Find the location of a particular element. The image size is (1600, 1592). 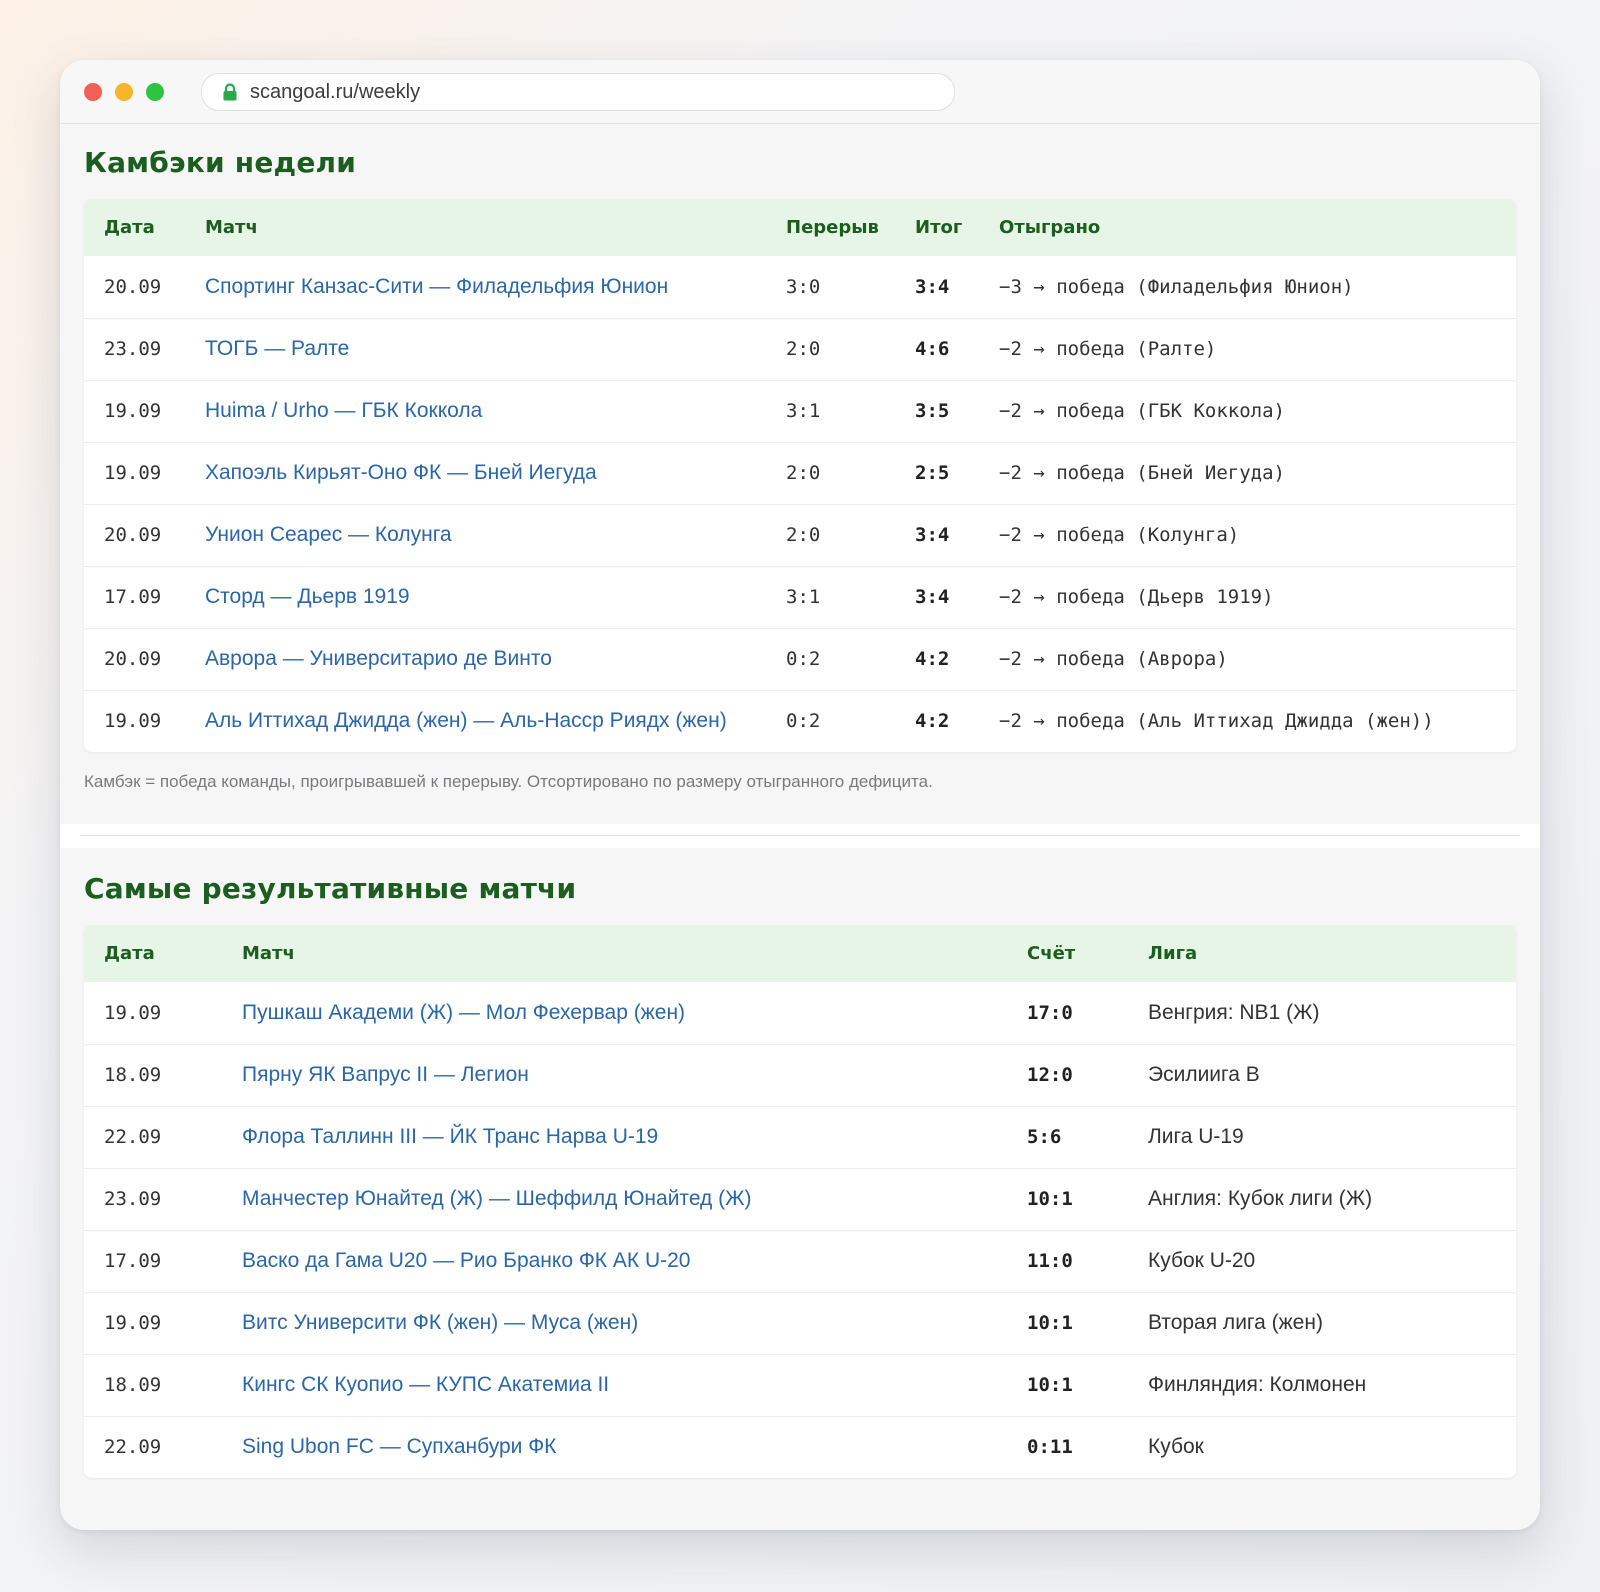

league-name: Эсилиига B is located at coordinates (1204, 1074).